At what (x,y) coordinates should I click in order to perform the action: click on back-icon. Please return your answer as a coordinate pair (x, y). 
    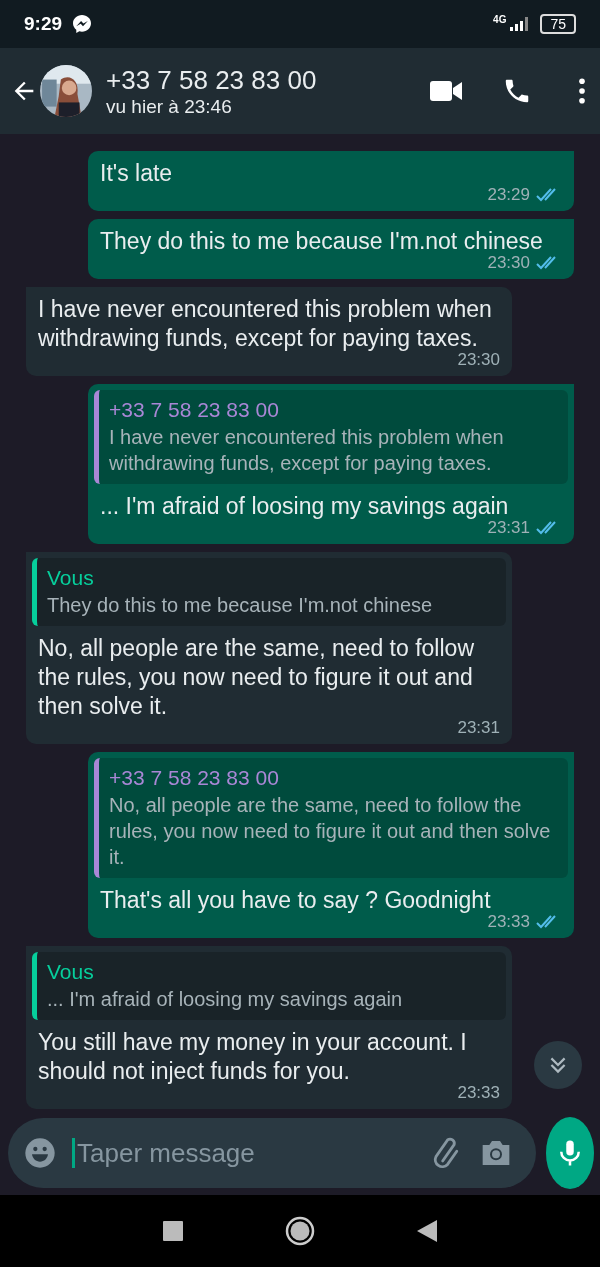
    Looking at the image, I should click on (427, 1231).